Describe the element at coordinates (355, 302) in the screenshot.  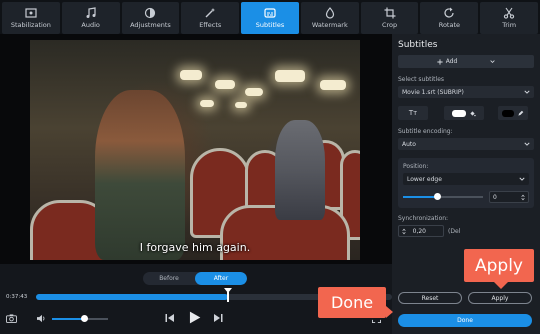
I see `done-callout: Done` at that location.